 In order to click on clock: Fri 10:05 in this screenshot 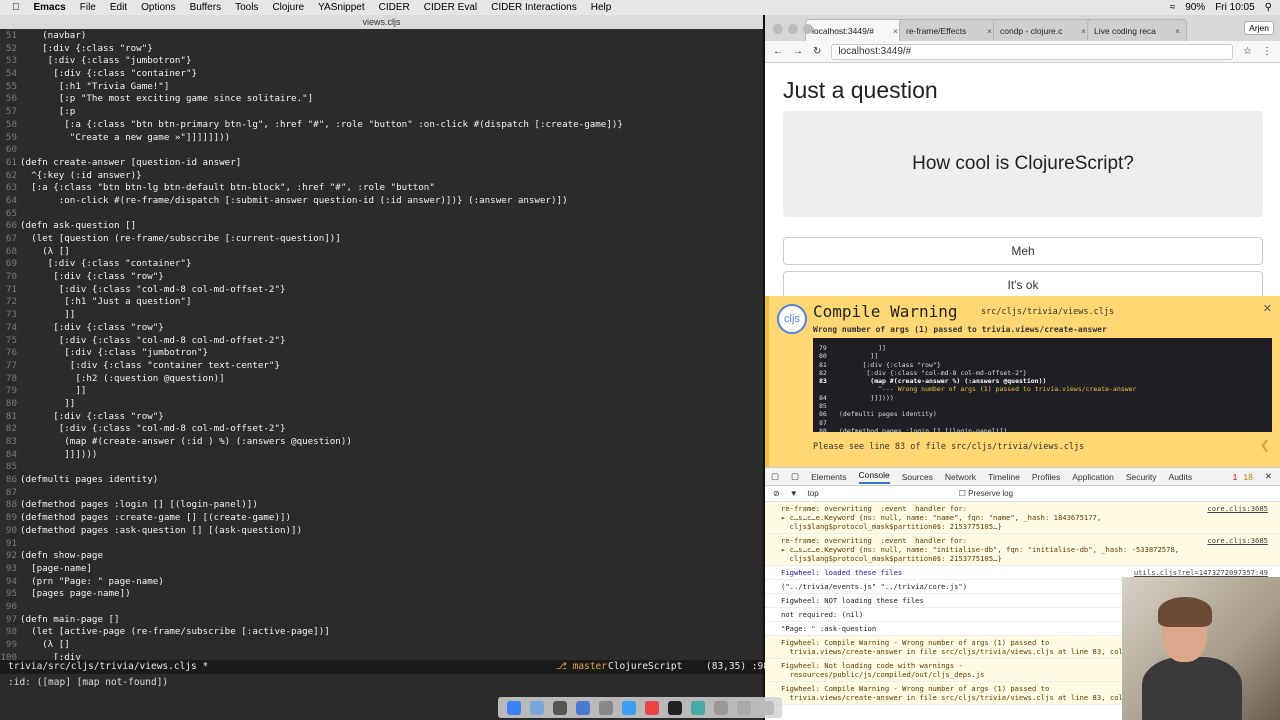, I will do `click(1234, 7)`.